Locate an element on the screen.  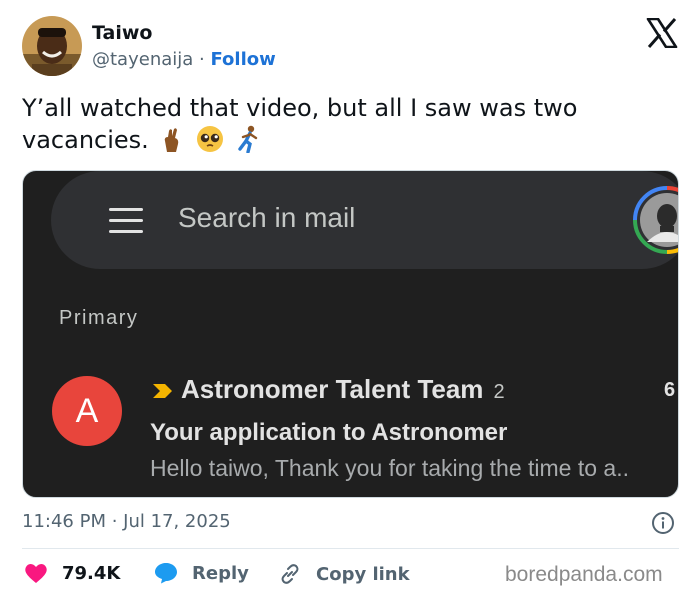
author-handle-row: @tayenaija · Follow is located at coordinates (184, 59).